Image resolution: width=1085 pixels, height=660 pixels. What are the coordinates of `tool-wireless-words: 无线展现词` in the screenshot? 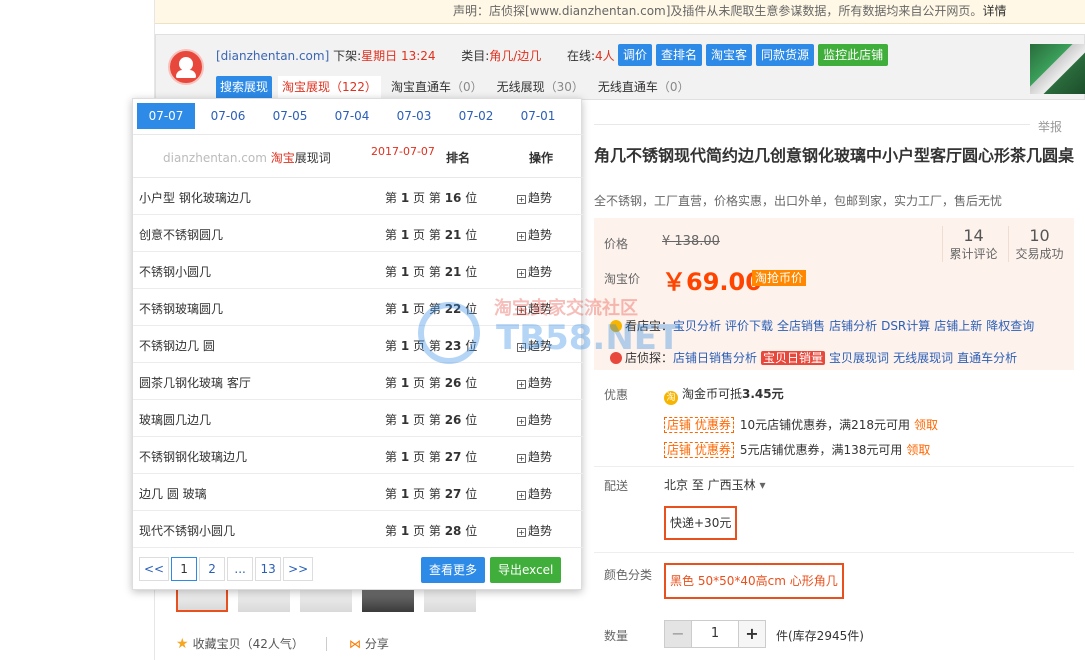 It's located at (923, 358).